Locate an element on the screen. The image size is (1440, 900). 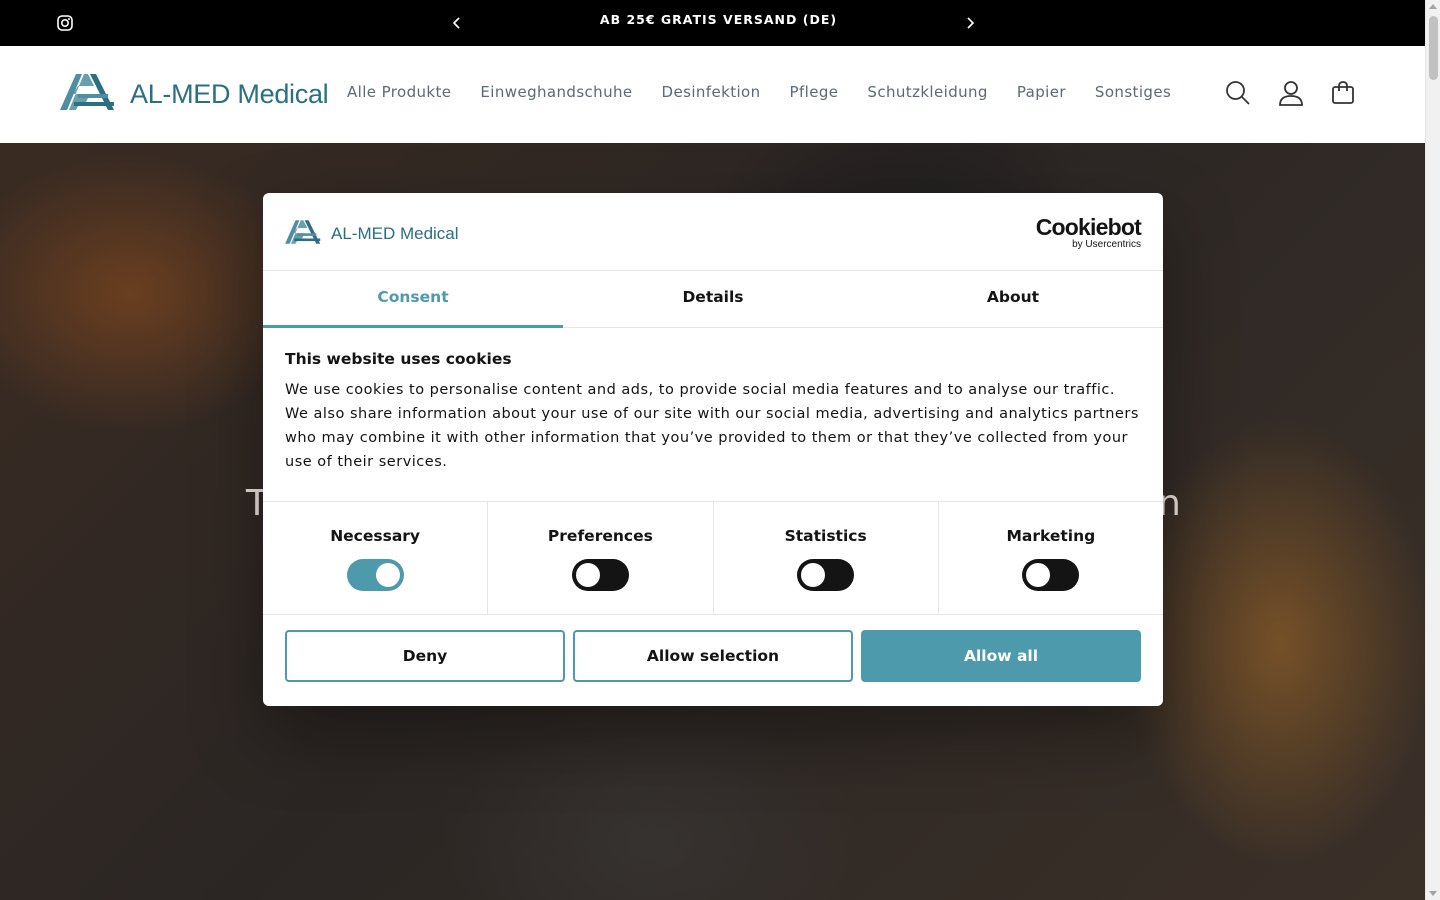
toggle-necessary is located at coordinates (375, 575).